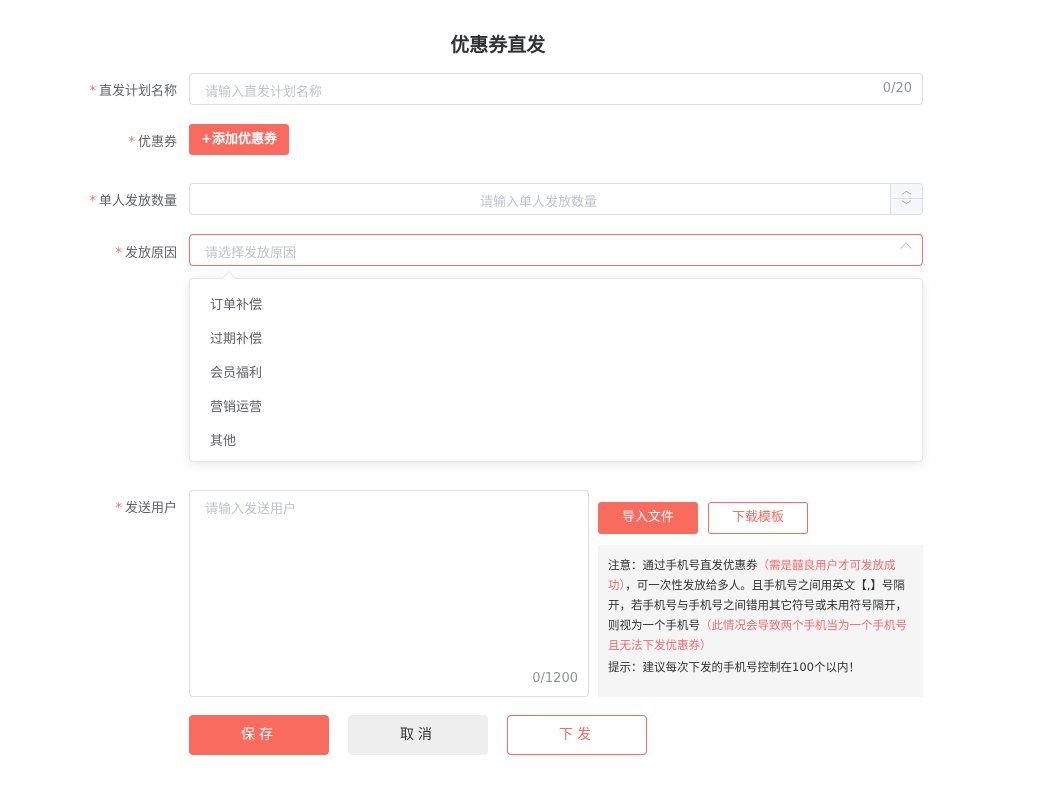  Describe the element at coordinates (239, 139) in the screenshot. I see `add-coupon-button: +添加优惠券` at that location.